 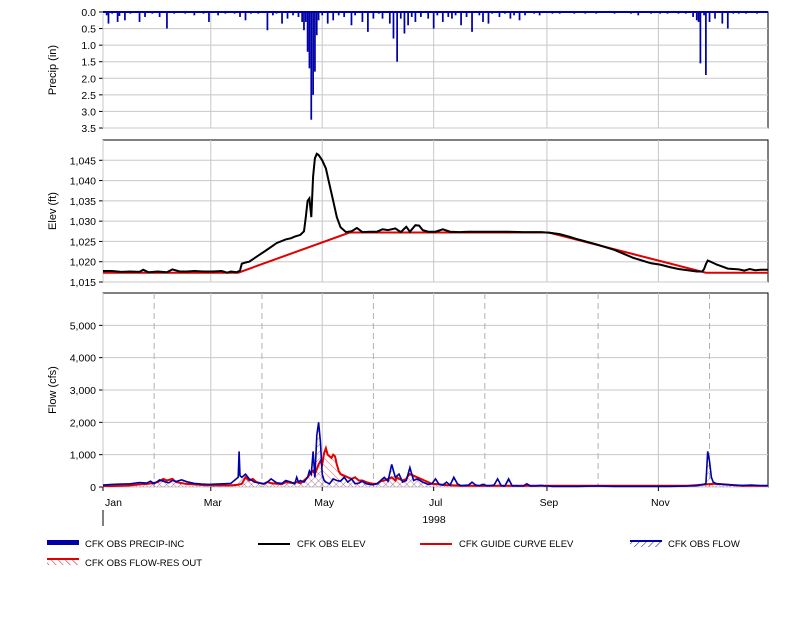 What do you see at coordinates (549, 503) in the screenshot?
I see `x-tick-label: Sep` at bounding box center [549, 503].